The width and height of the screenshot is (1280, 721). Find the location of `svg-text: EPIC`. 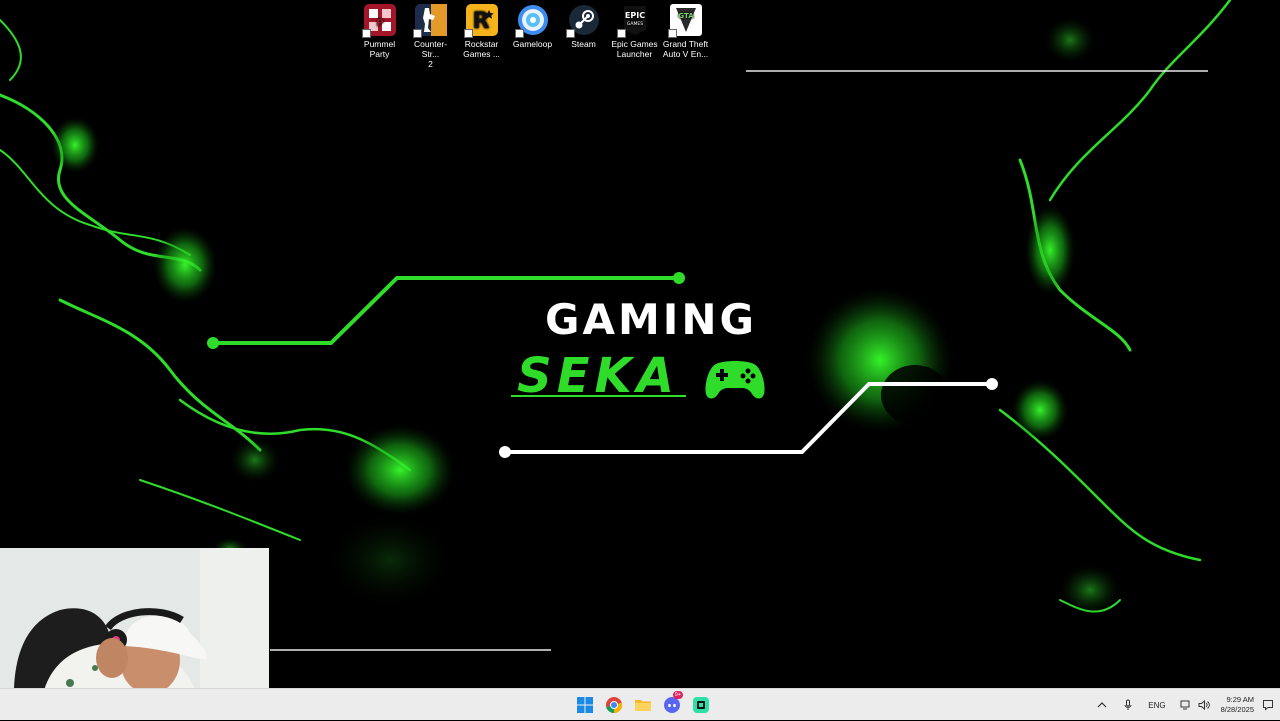

svg-text: EPIC is located at coordinates (634, 15).